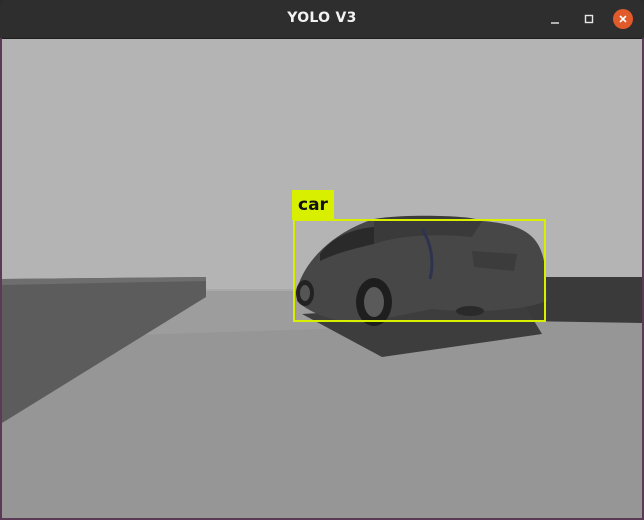 The height and width of the screenshot is (520, 644). I want to click on minimize-icon, so click(555, 23).